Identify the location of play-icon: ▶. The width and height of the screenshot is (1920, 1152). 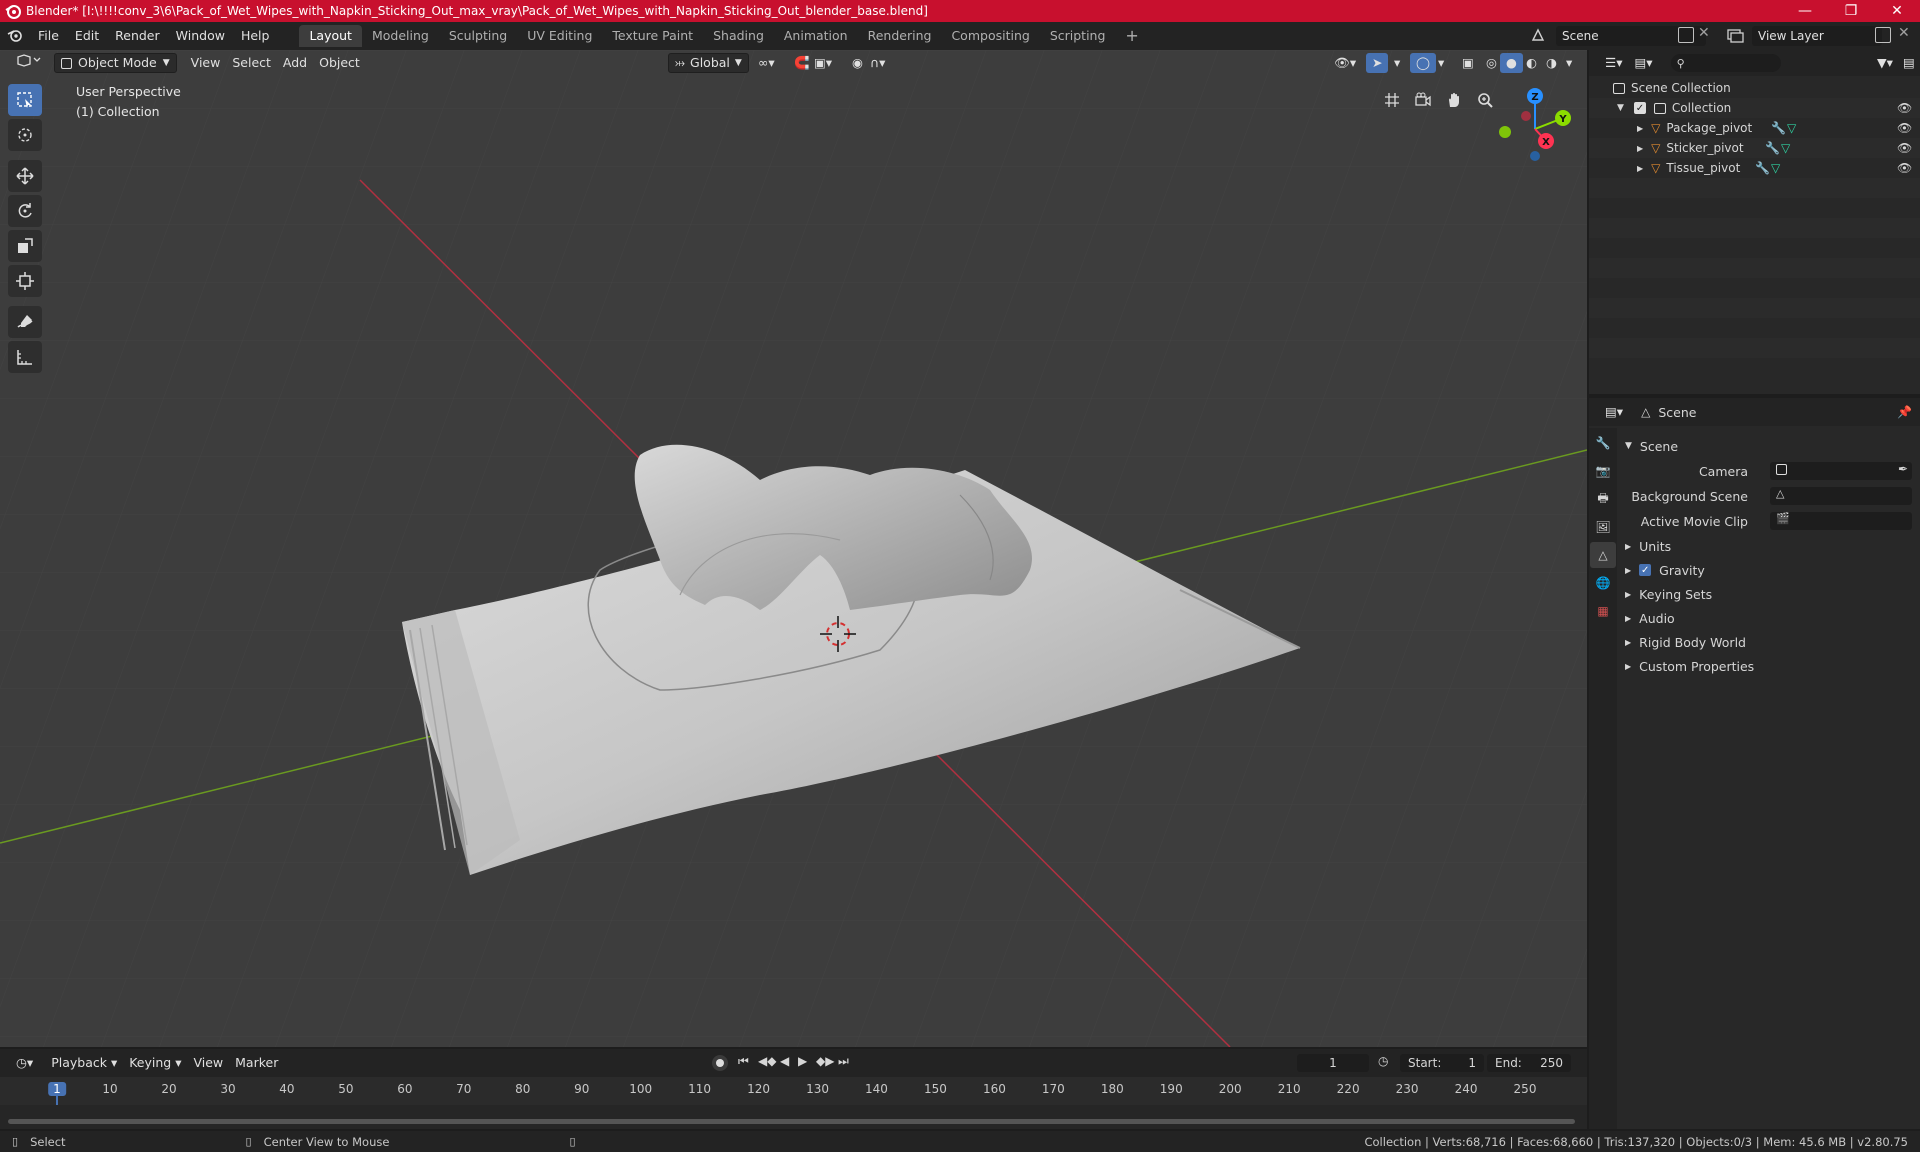
(802, 1061).